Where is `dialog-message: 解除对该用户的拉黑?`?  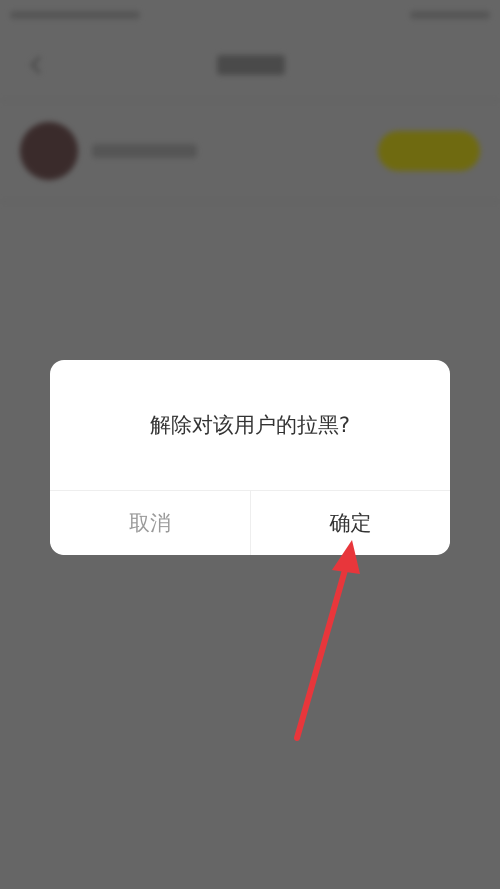
dialog-message: 解除对该用户的拉黑? is located at coordinates (250, 425).